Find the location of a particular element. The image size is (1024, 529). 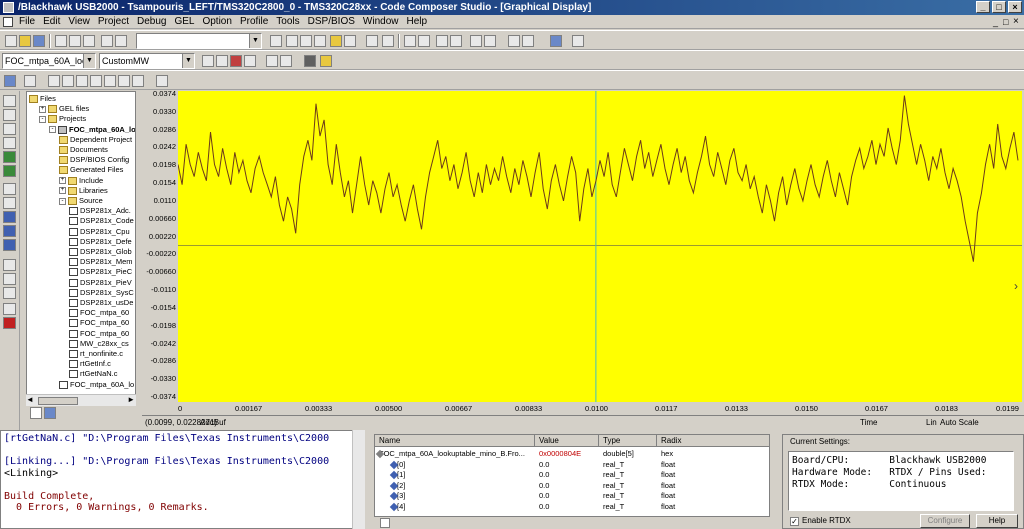

reset-icon is located at coordinates (286, 61).